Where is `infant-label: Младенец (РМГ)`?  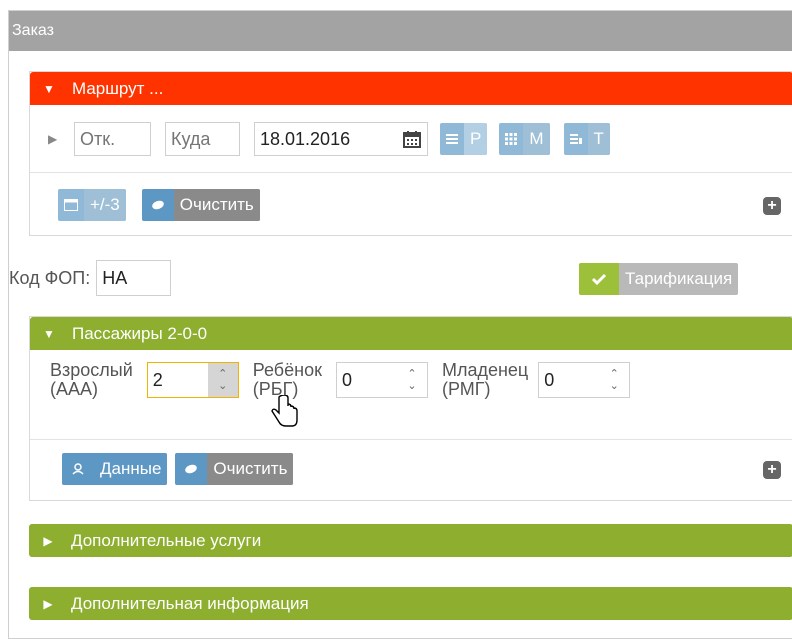
infant-label: Младенец (РМГ) is located at coordinates (485, 379).